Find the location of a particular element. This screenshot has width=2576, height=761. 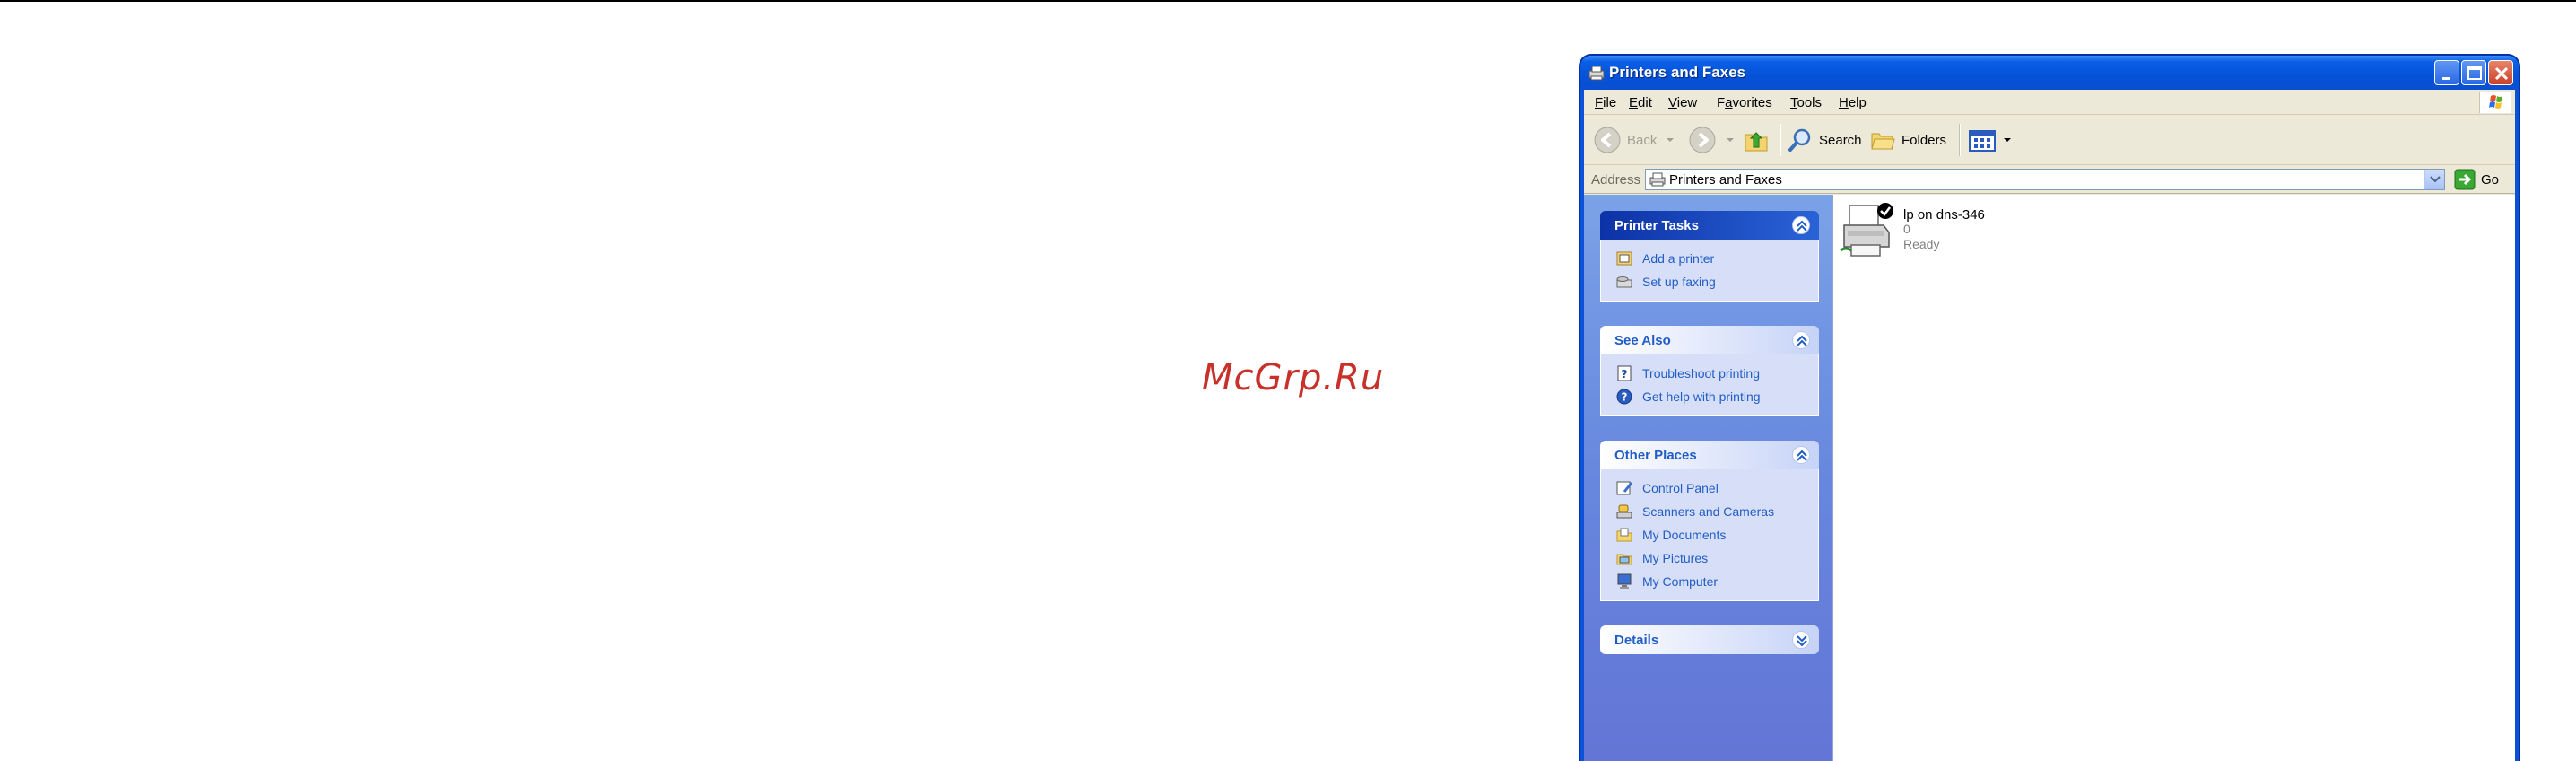

my-computer-icon is located at coordinates (1624, 581).